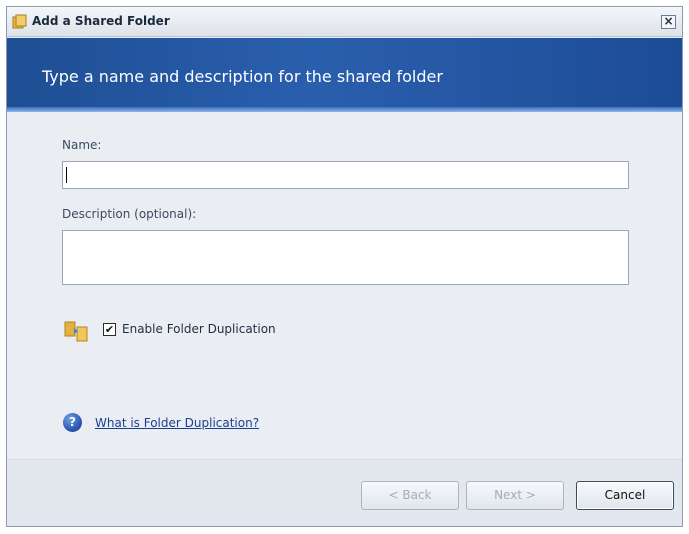 The width and height of the screenshot is (689, 534). Describe the element at coordinates (177, 423) in the screenshot. I see `folder-duplication-help-link: What is Folder Duplication?` at that location.